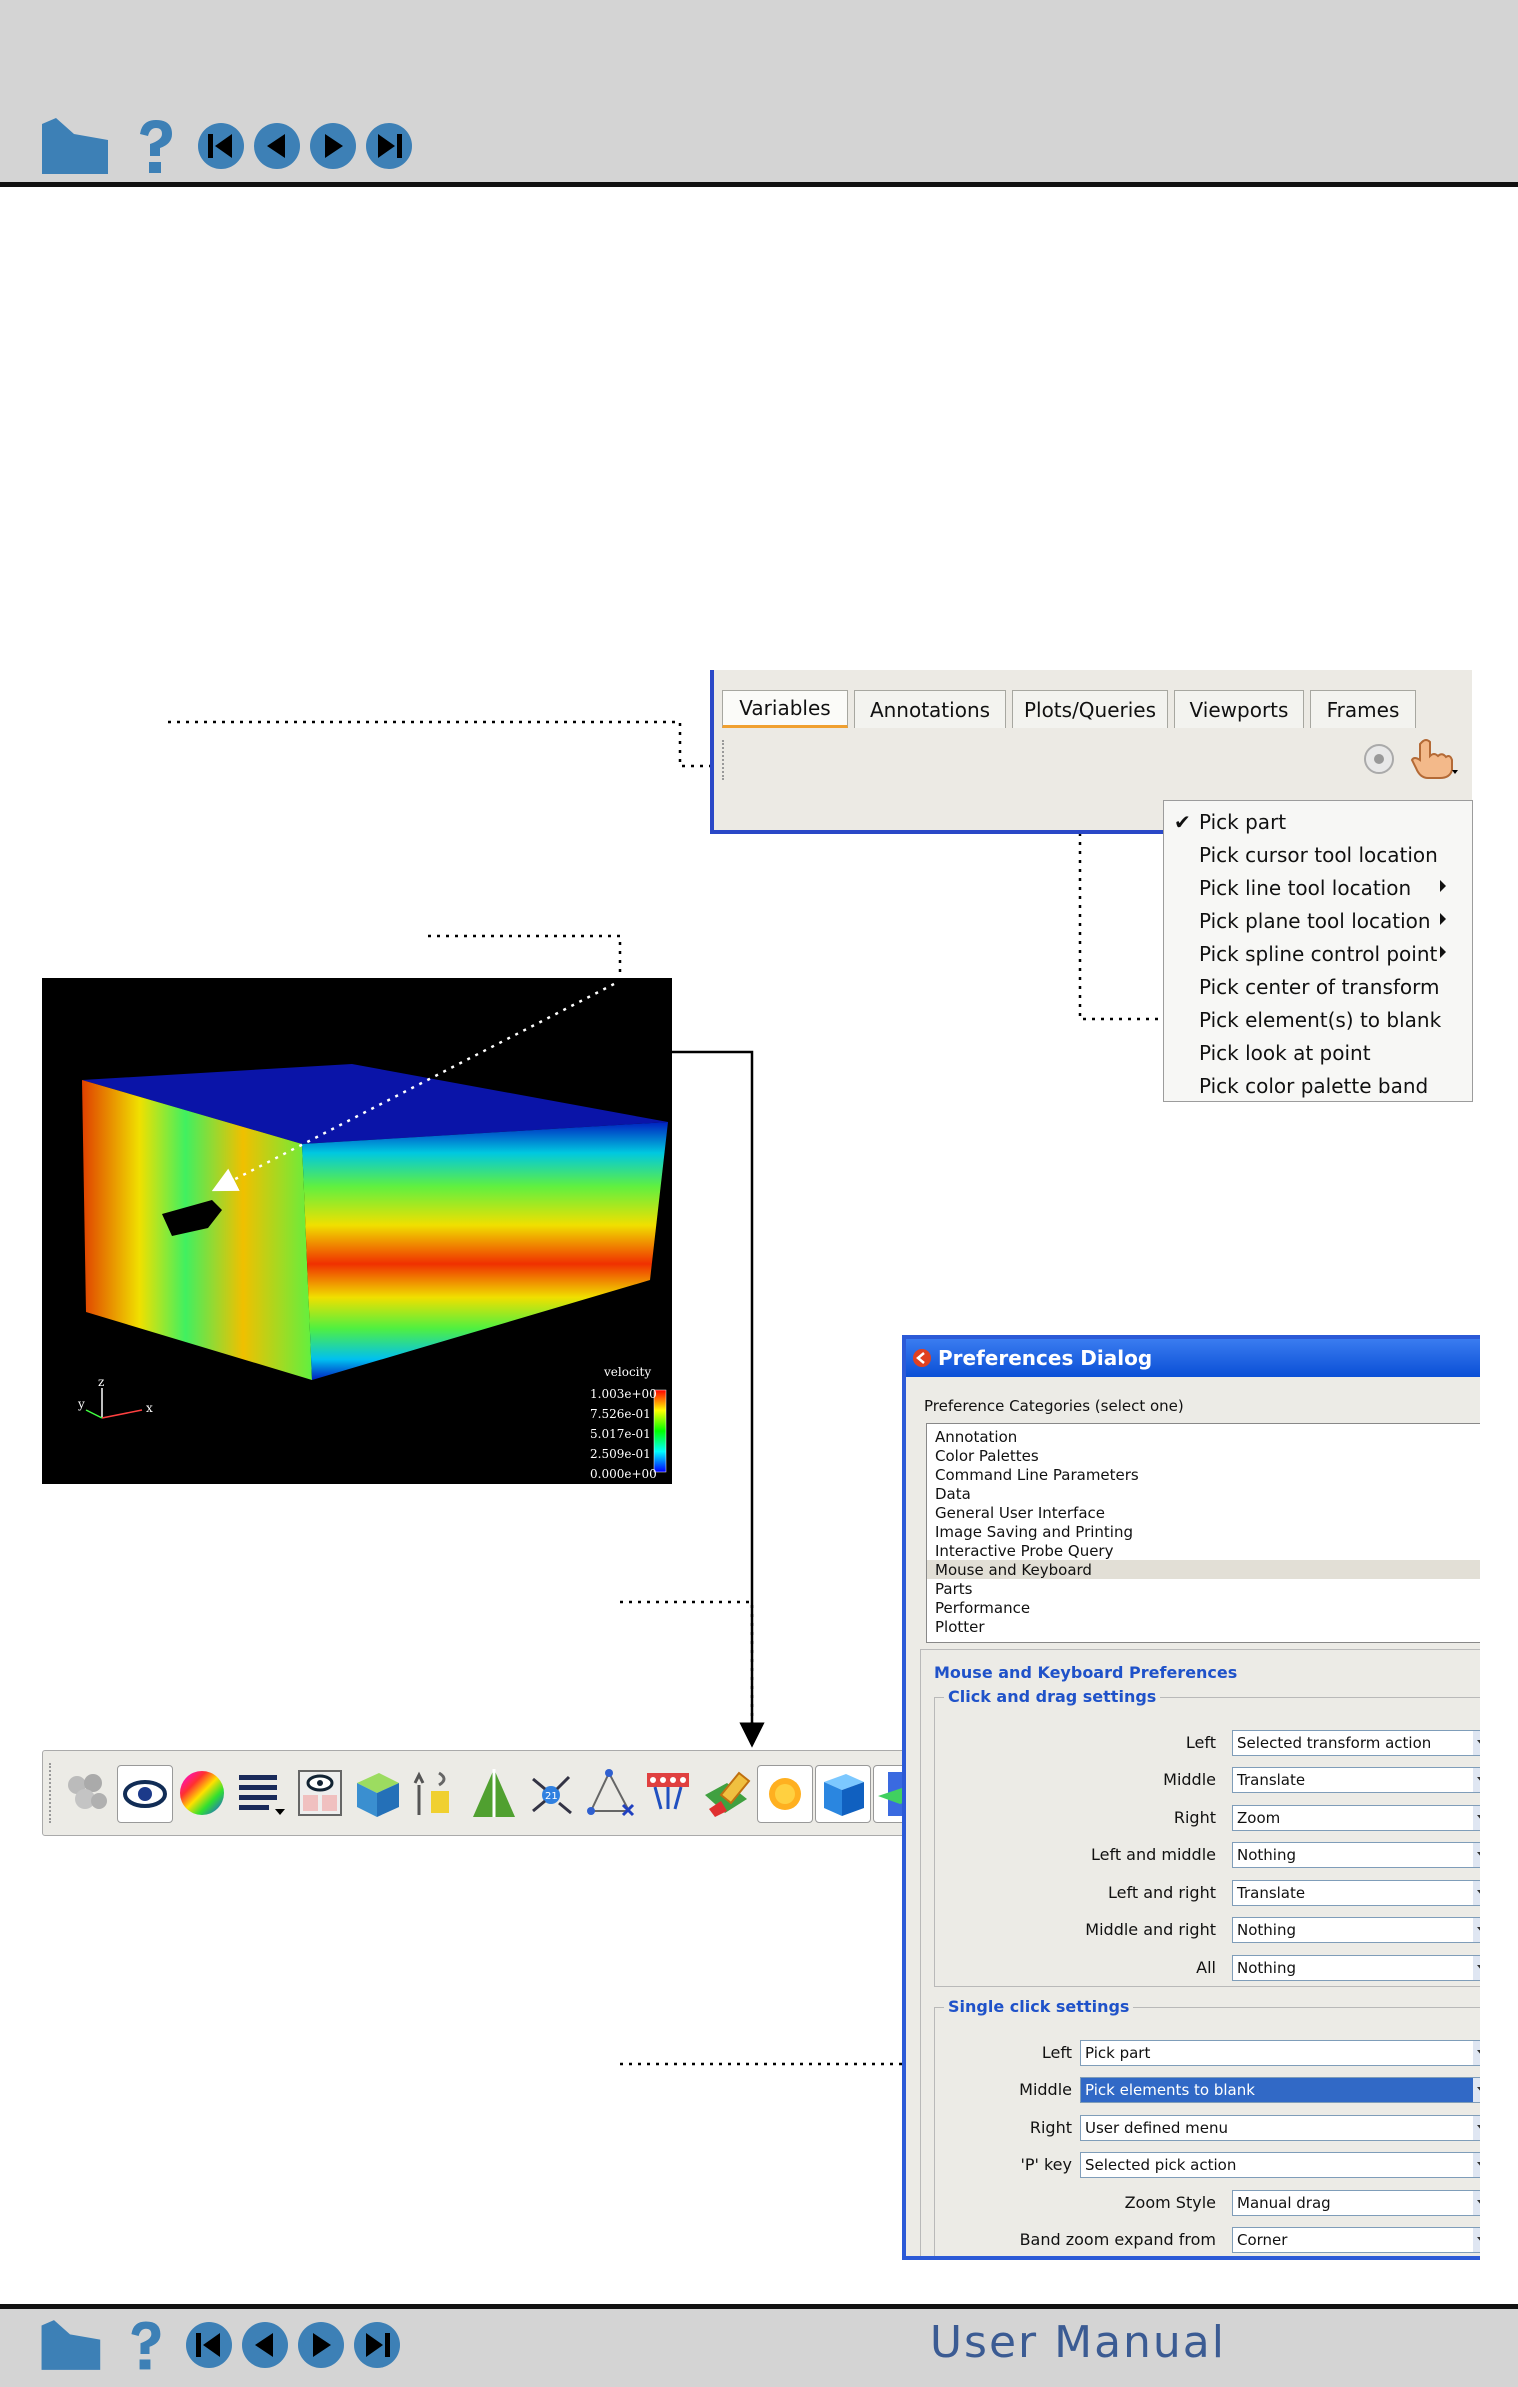  Describe the element at coordinates (922, 1358) in the screenshot. I see `app-icon` at that location.